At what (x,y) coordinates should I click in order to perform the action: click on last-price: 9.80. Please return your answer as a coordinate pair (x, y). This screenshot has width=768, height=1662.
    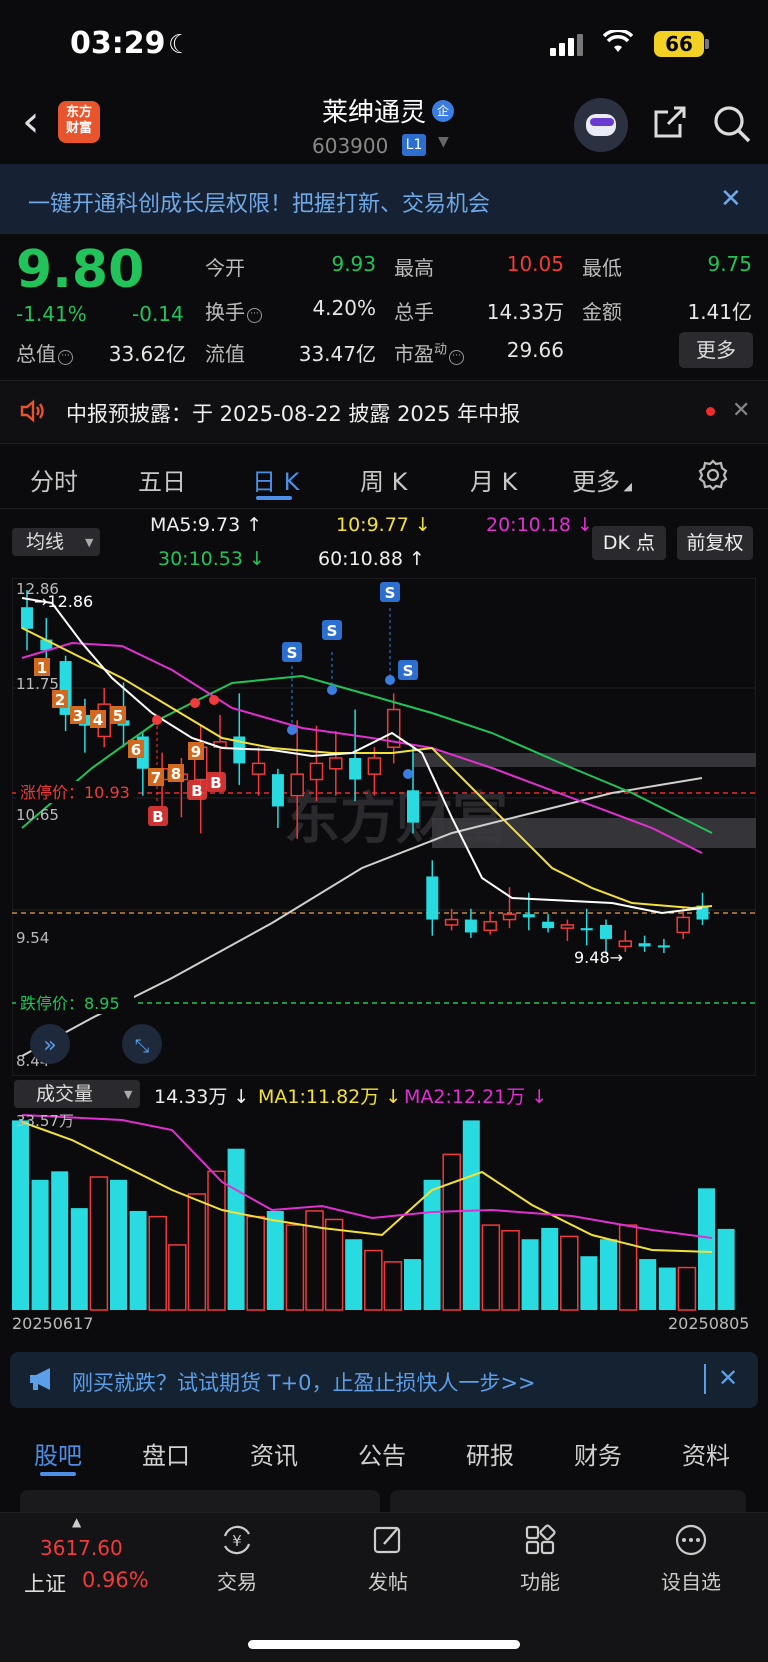
    Looking at the image, I should click on (80, 270).